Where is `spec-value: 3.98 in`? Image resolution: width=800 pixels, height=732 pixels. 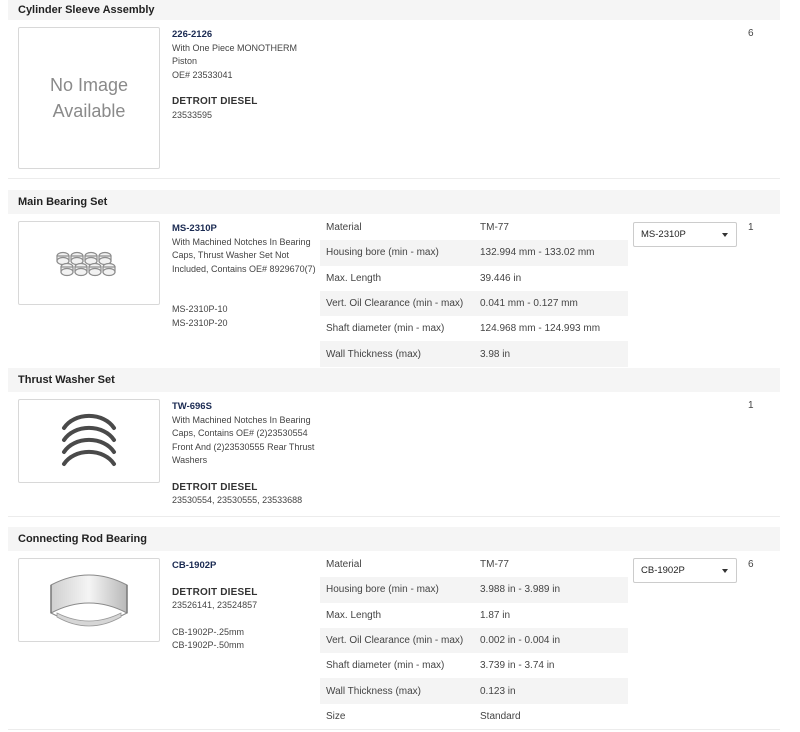
spec-value: 3.98 in is located at coordinates (495, 354).